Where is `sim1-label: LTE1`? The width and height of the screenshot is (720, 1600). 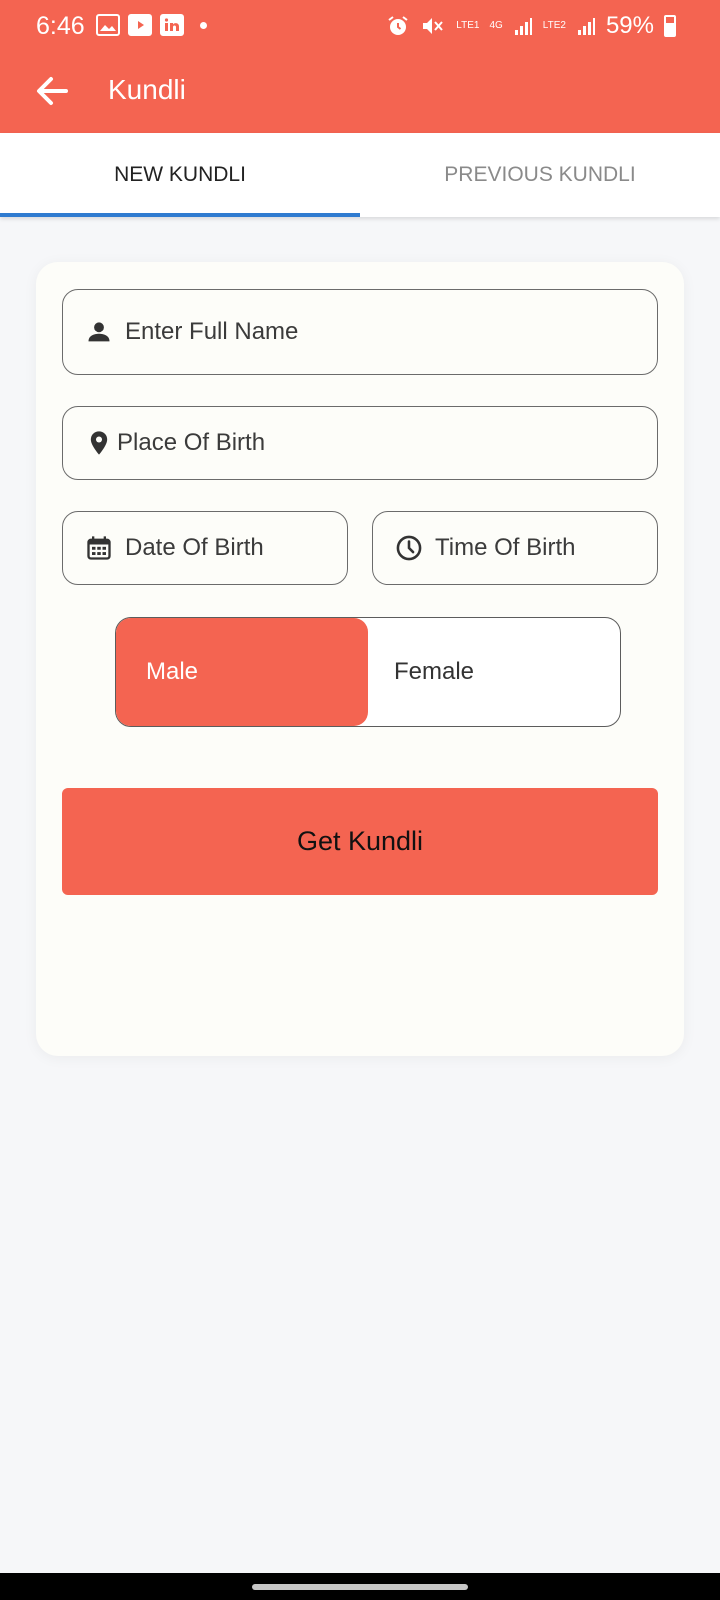
sim1-label: LTE1 is located at coordinates (468, 25).